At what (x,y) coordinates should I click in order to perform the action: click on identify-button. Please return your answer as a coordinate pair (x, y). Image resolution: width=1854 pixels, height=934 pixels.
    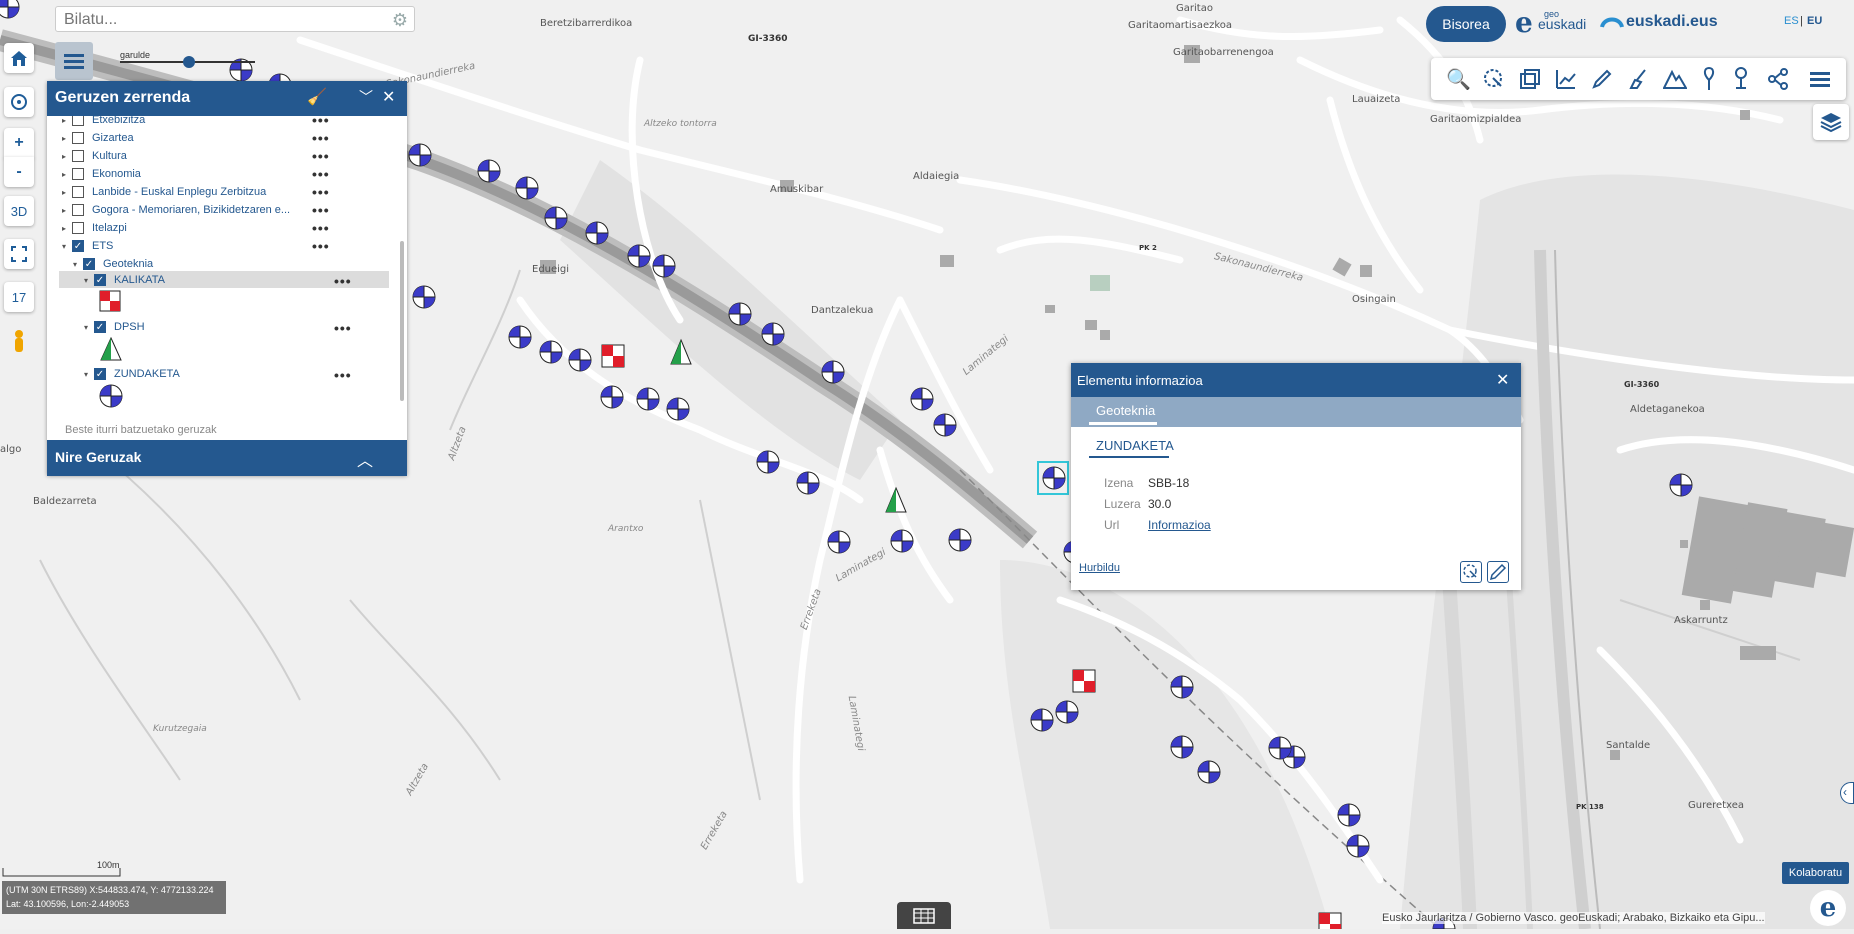
    Looking at the image, I should click on (1471, 572).